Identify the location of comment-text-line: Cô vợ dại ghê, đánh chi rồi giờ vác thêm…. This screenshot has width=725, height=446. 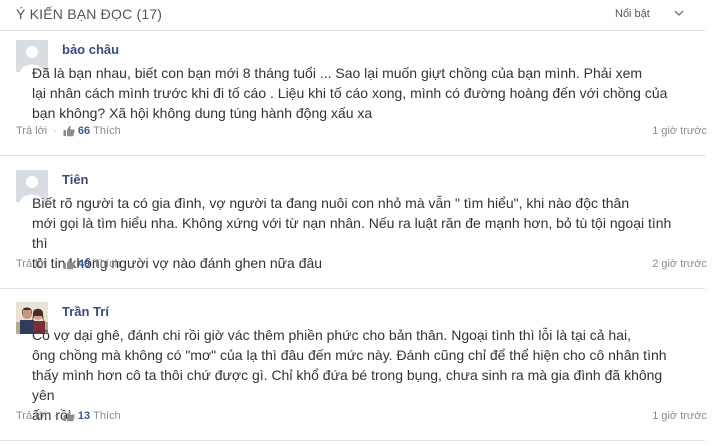
(331, 335).